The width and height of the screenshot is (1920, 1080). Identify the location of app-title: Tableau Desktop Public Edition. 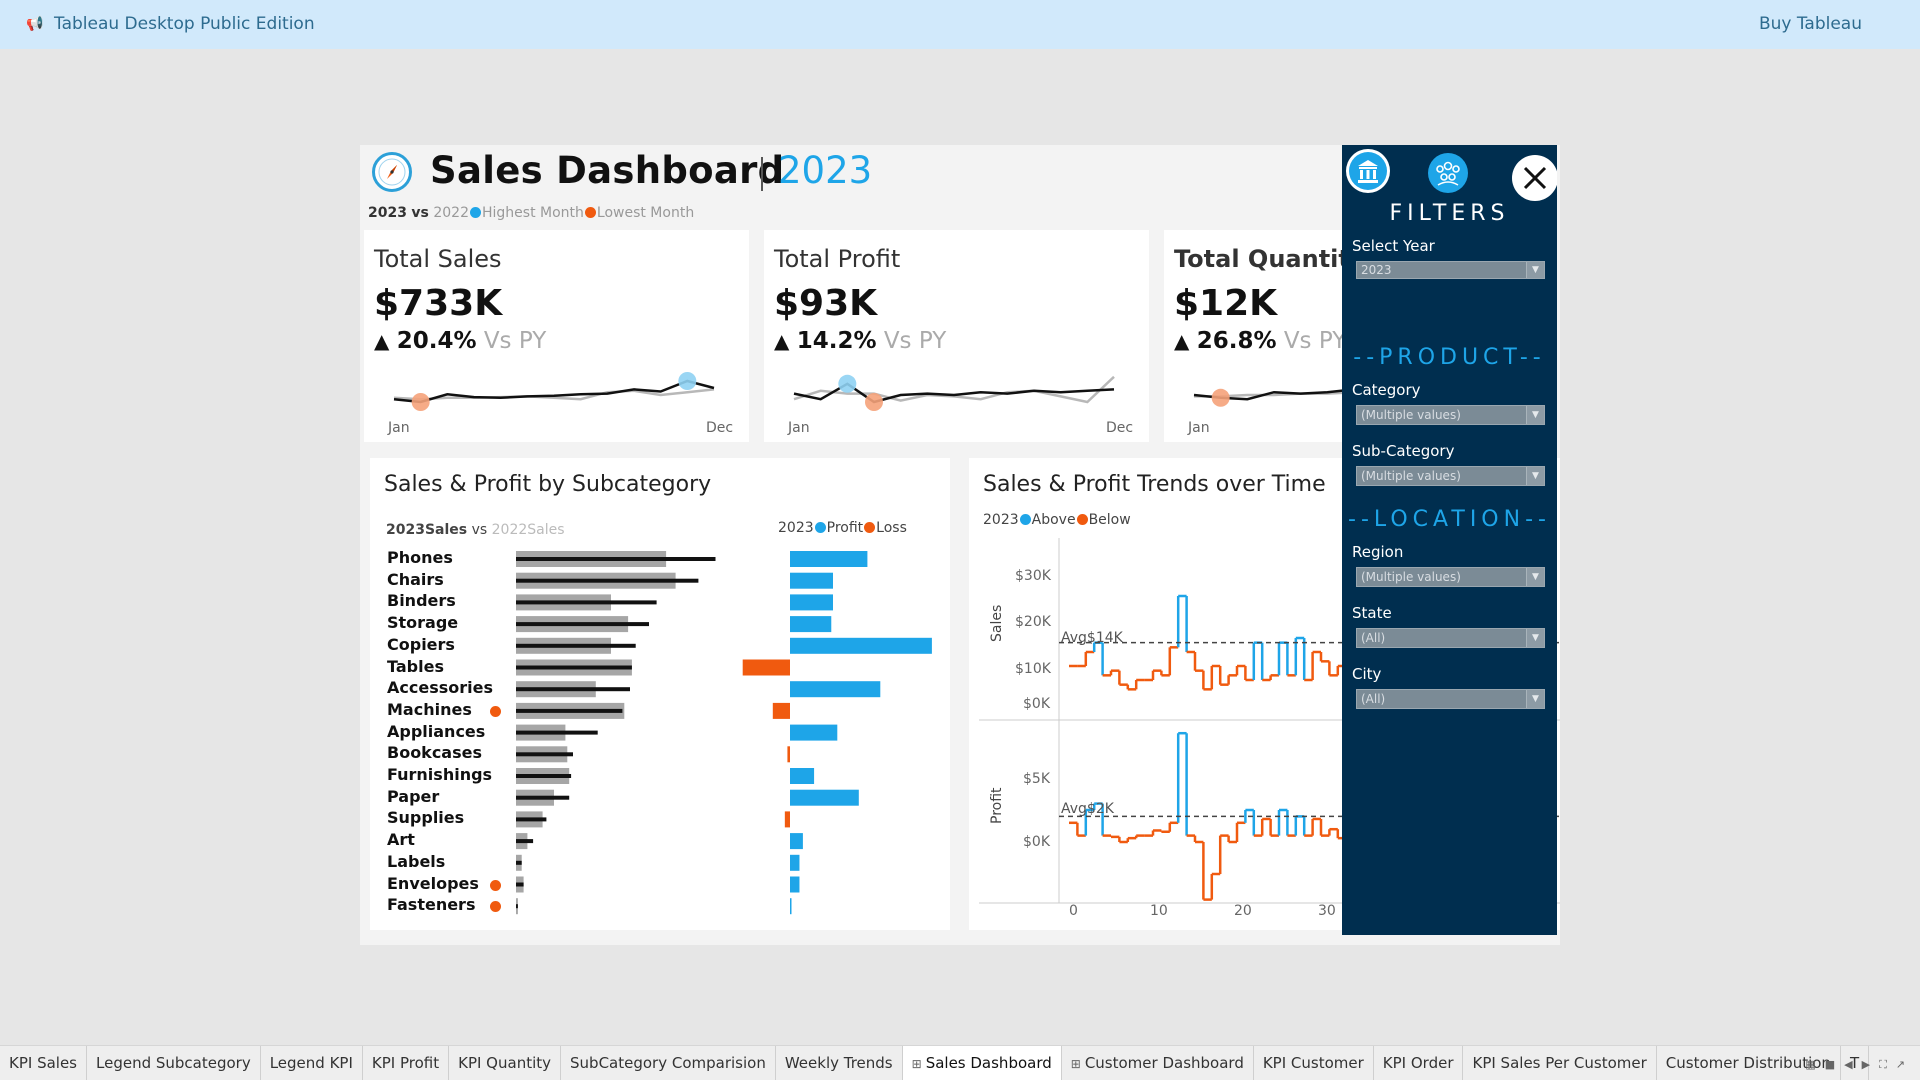
(184, 24).